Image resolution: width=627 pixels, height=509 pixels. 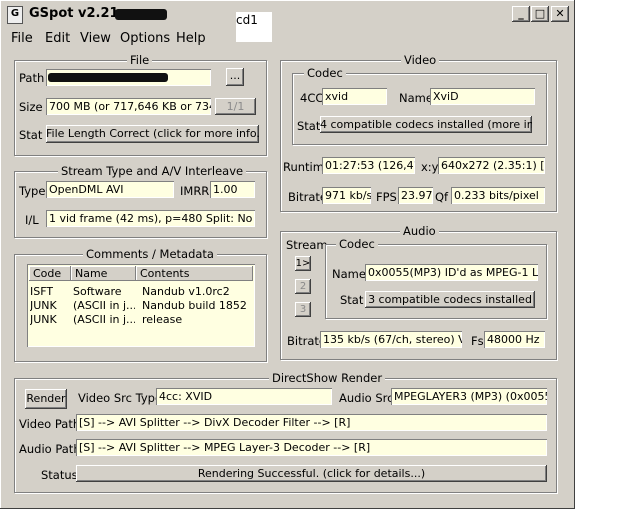 What do you see at coordinates (303, 286) in the screenshot?
I see `audio-stream-2-button: 2` at bounding box center [303, 286].